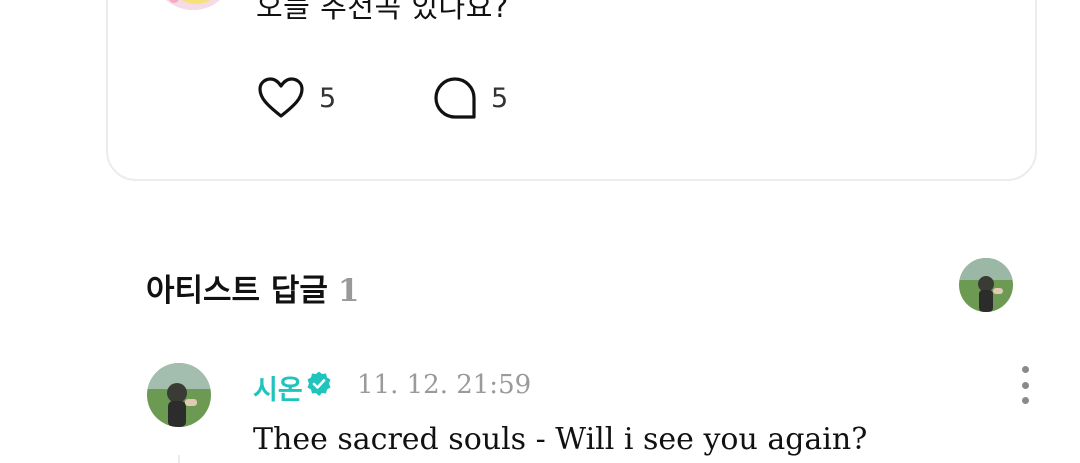 The height and width of the screenshot is (463, 1080). I want to click on artist-avatar, so click(986, 285).